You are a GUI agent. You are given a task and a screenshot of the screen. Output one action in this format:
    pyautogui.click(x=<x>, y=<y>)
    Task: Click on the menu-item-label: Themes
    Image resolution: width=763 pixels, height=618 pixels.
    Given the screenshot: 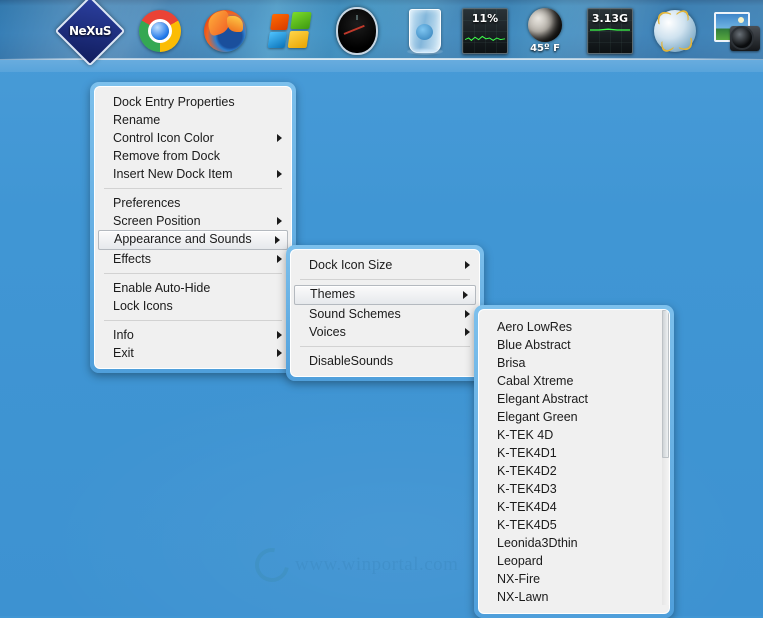 What is the action you would take?
    pyautogui.click(x=333, y=294)
    